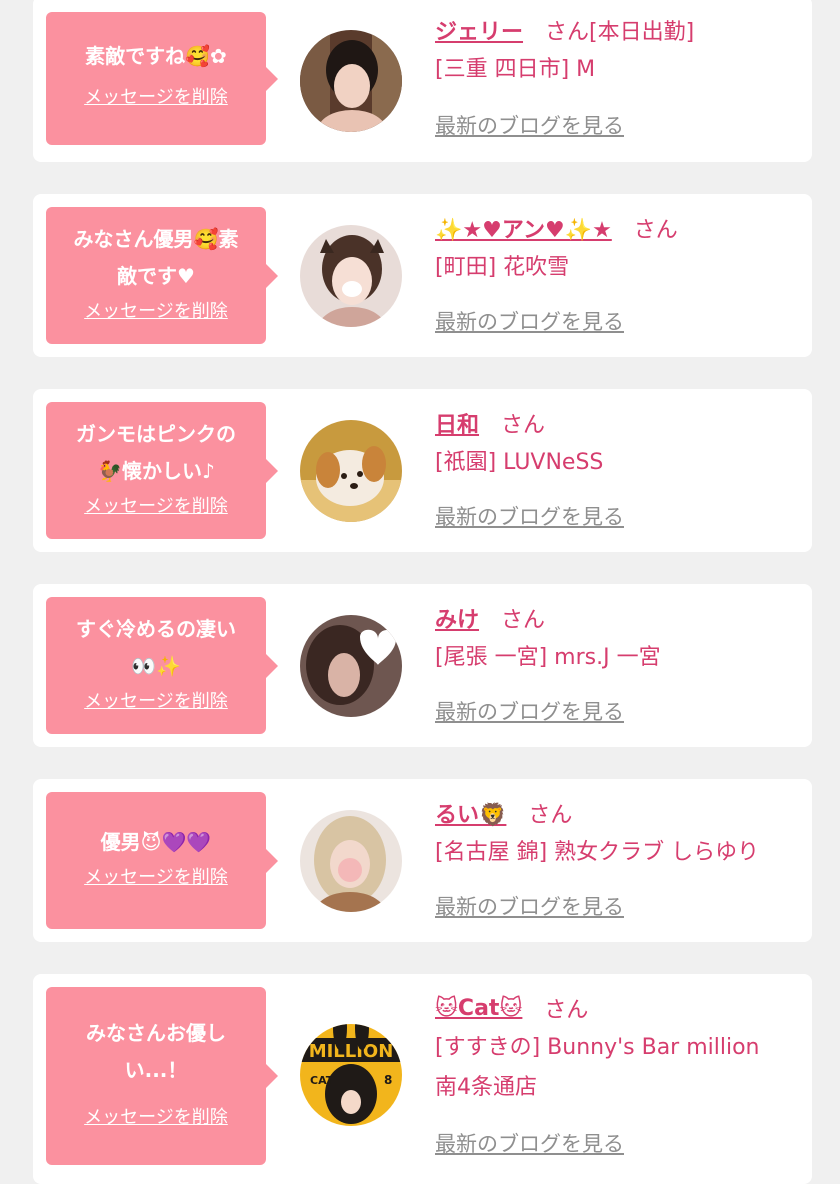 This screenshot has height=1184, width=840. What do you see at coordinates (620, 32) in the screenshot?
I see `cast-suffix: さん[本日出勤]` at bounding box center [620, 32].